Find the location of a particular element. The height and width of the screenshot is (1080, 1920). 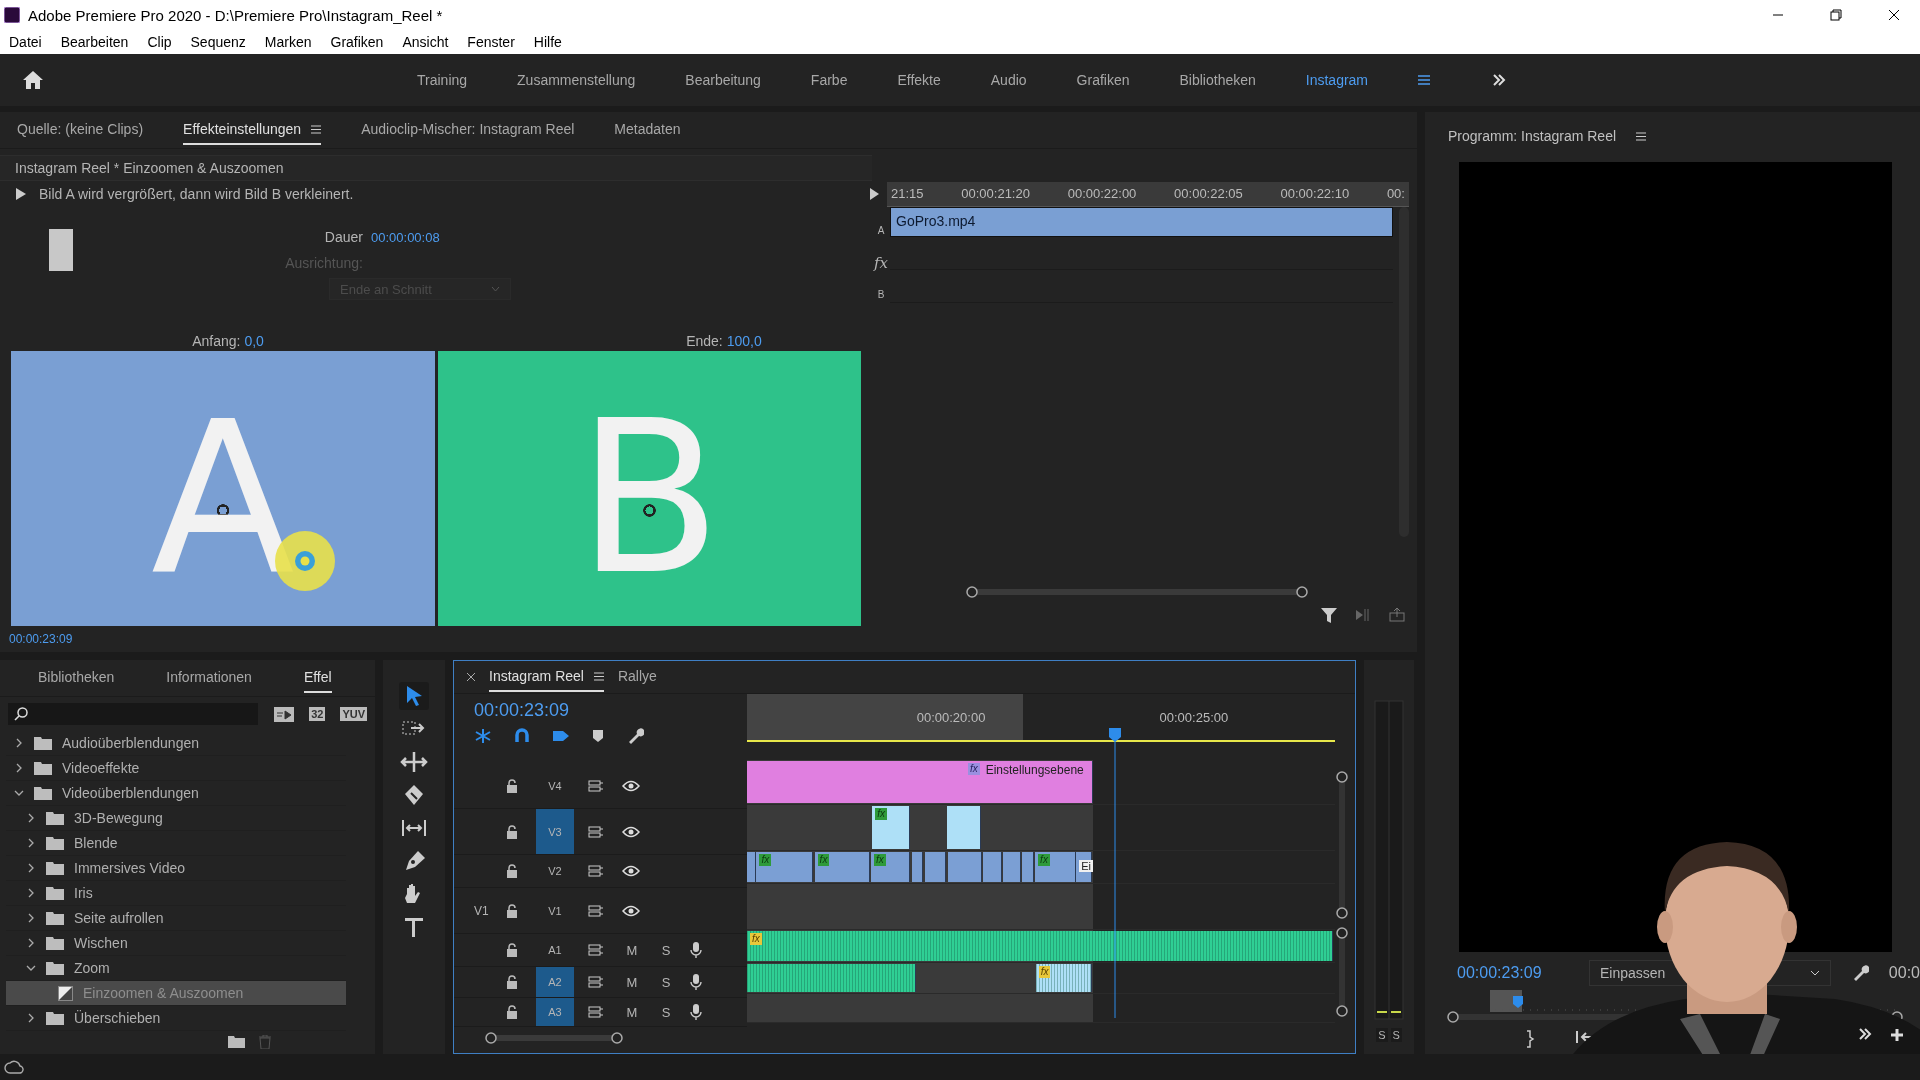

filter-badge: YUV is located at coordinates (353, 714).